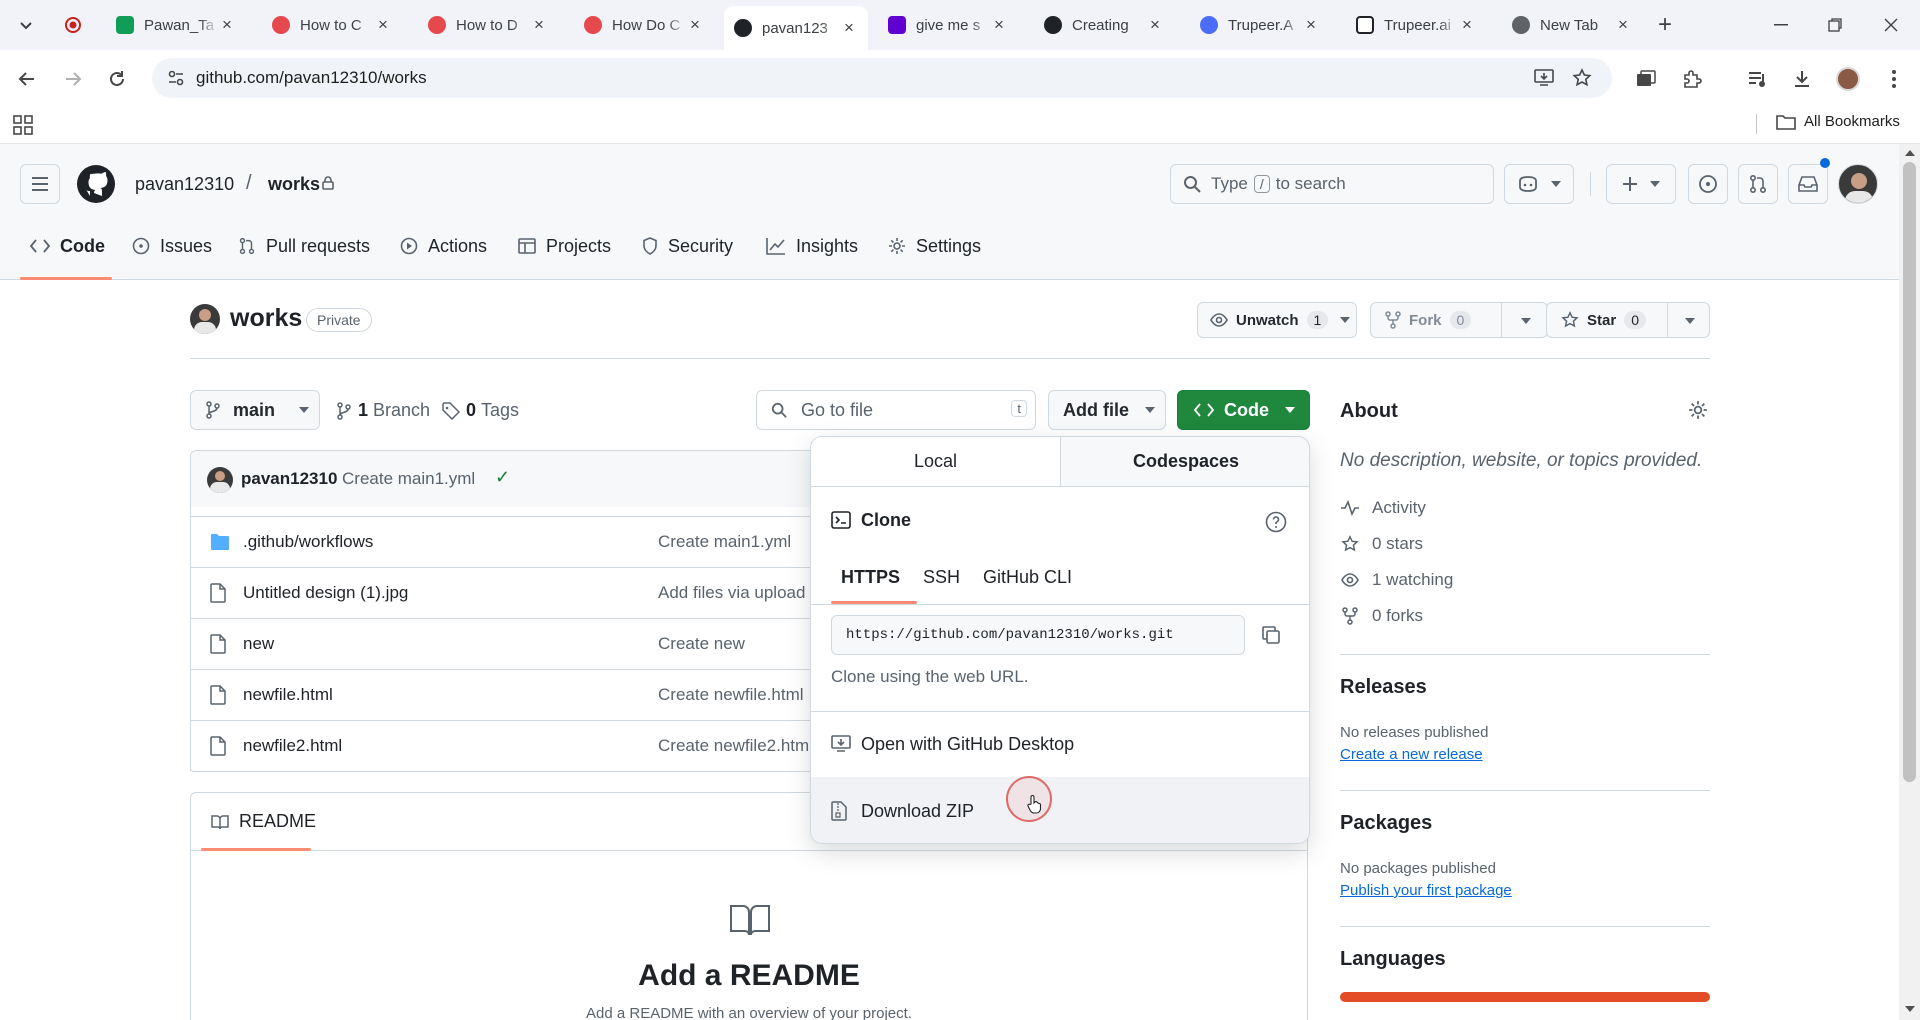  What do you see at coordinates (936, 462) in the screenshot?
I see `tab-local: Local` at bounding box center [936, 462].